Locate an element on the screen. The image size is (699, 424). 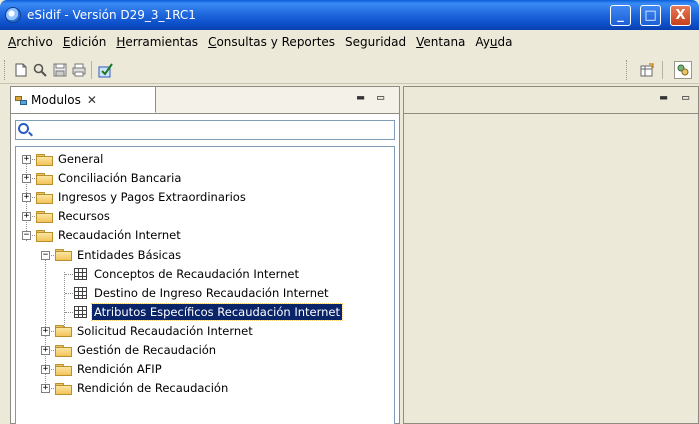
tree-item-label: Entidades Básicas is located at coordinates (129, 254).